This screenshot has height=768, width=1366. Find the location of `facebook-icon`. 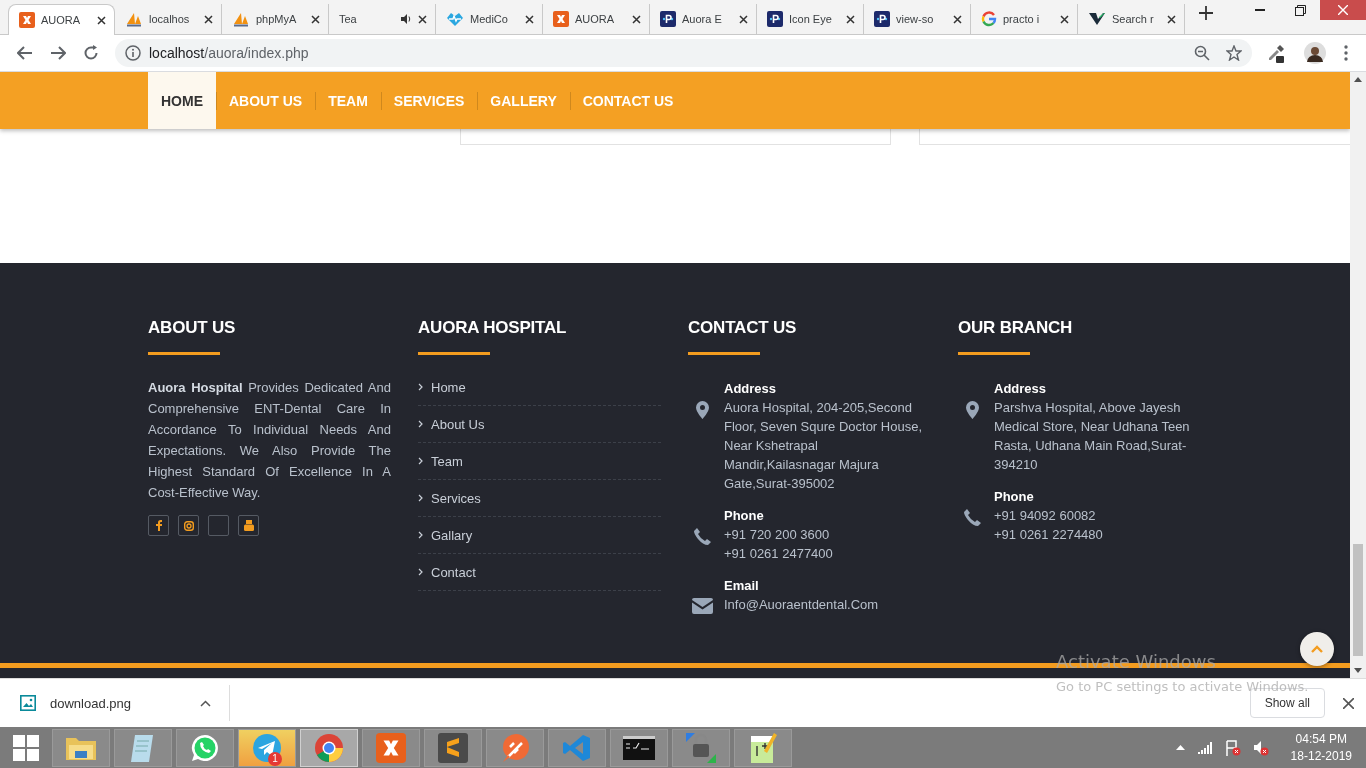

facebook-icon is located at coordinates (158, 525).